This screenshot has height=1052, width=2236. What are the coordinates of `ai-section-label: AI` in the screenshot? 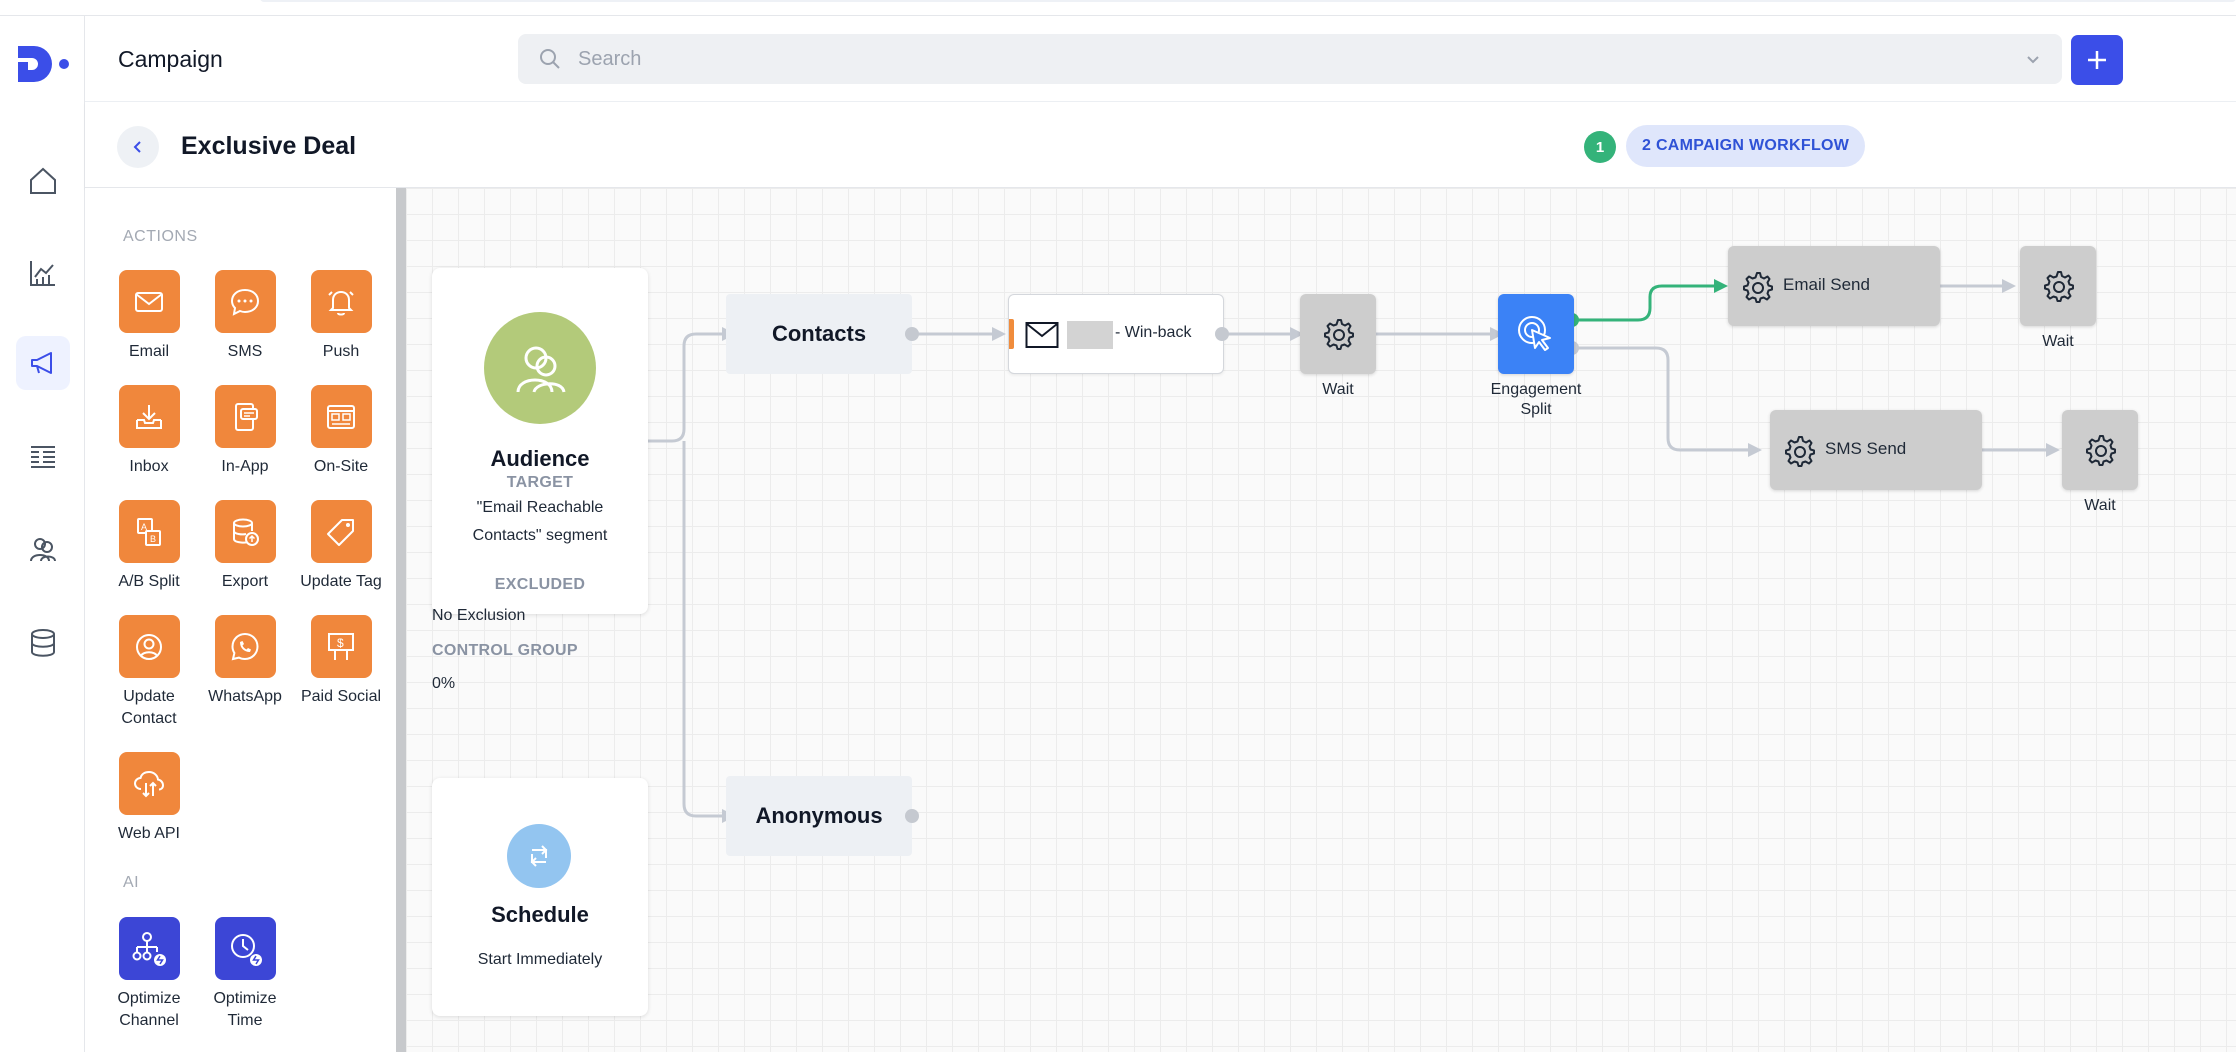 It's located at (131, 882).